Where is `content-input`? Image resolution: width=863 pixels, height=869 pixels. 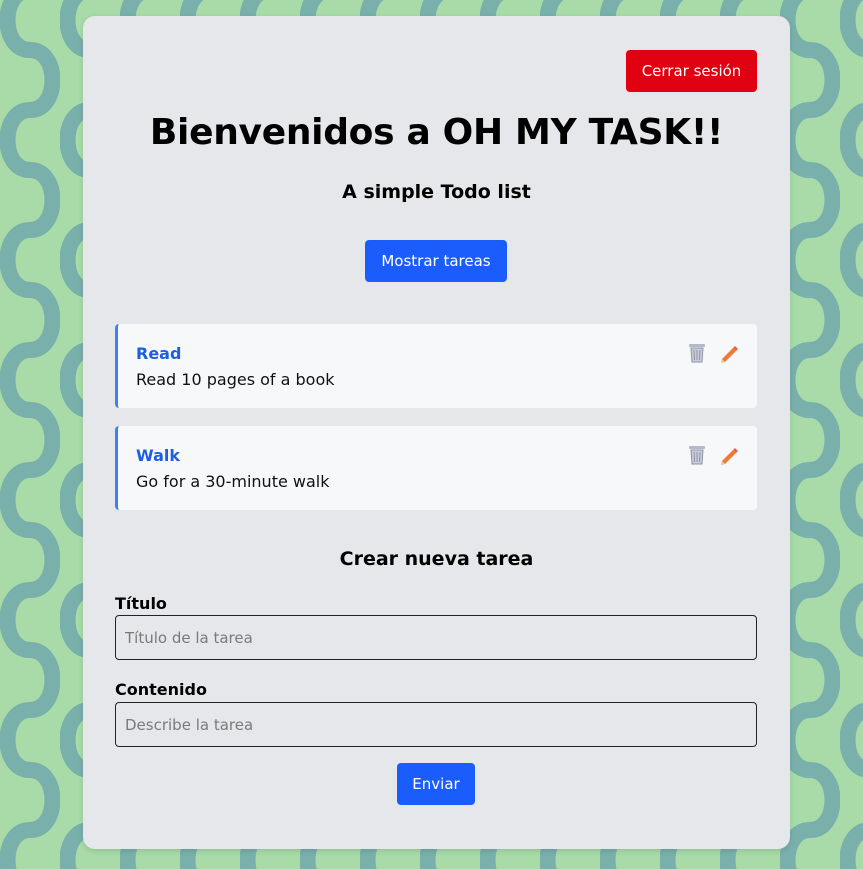 content-input is located at coordinates (436, 724).